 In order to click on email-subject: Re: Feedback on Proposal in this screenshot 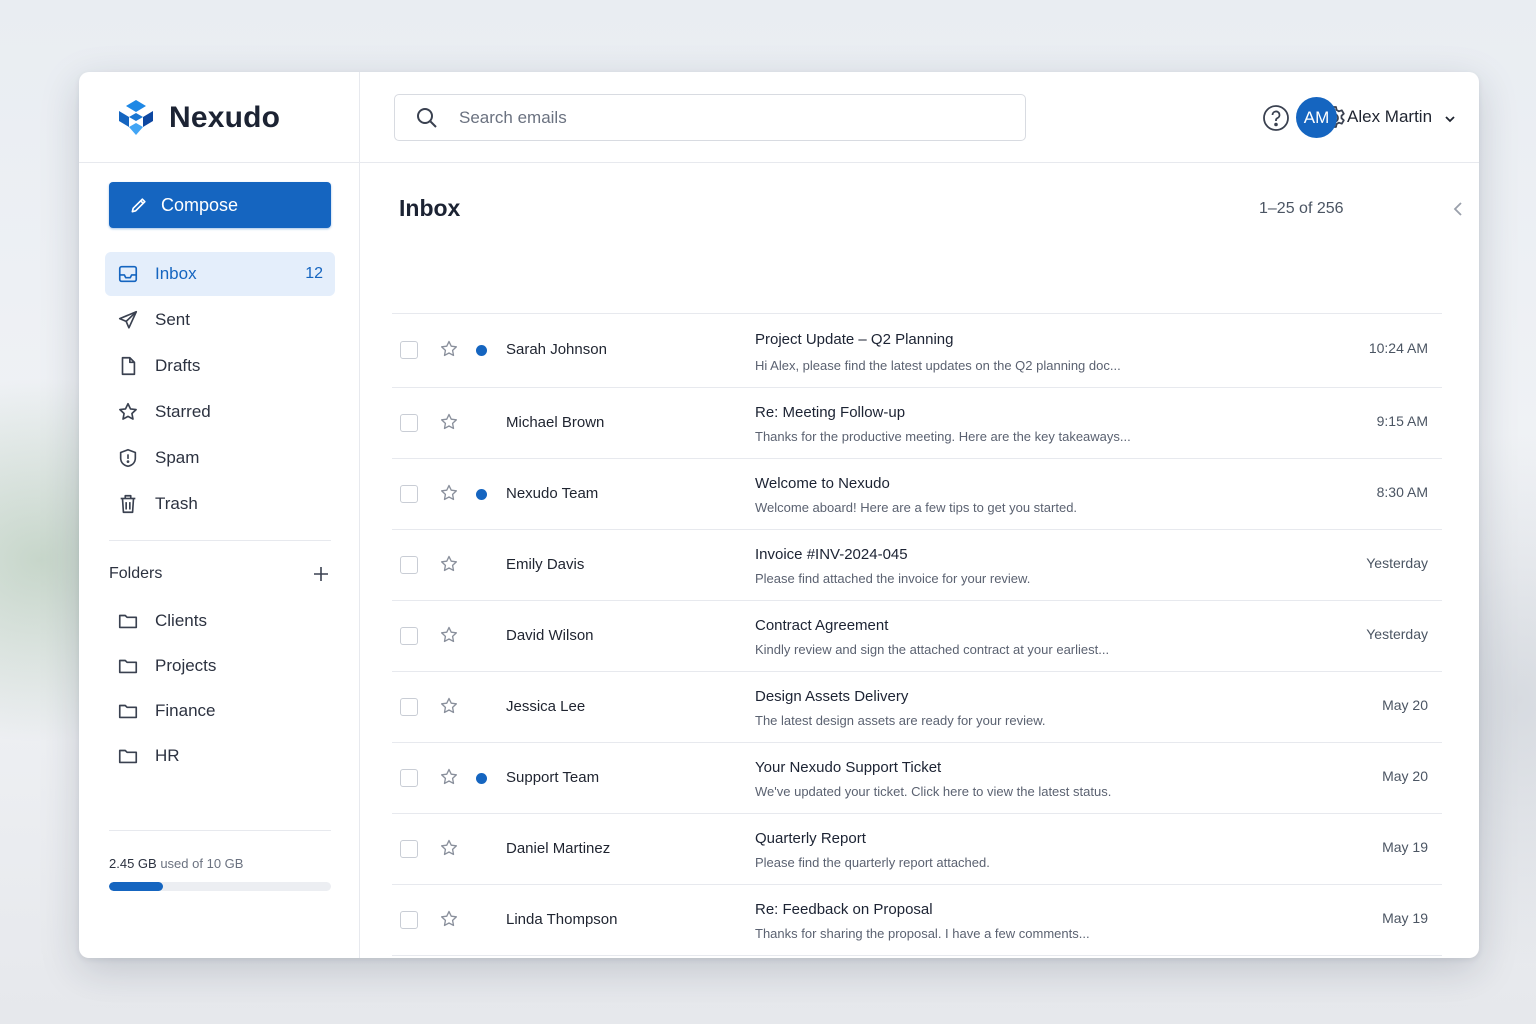, I will do `click(844, 909)`.